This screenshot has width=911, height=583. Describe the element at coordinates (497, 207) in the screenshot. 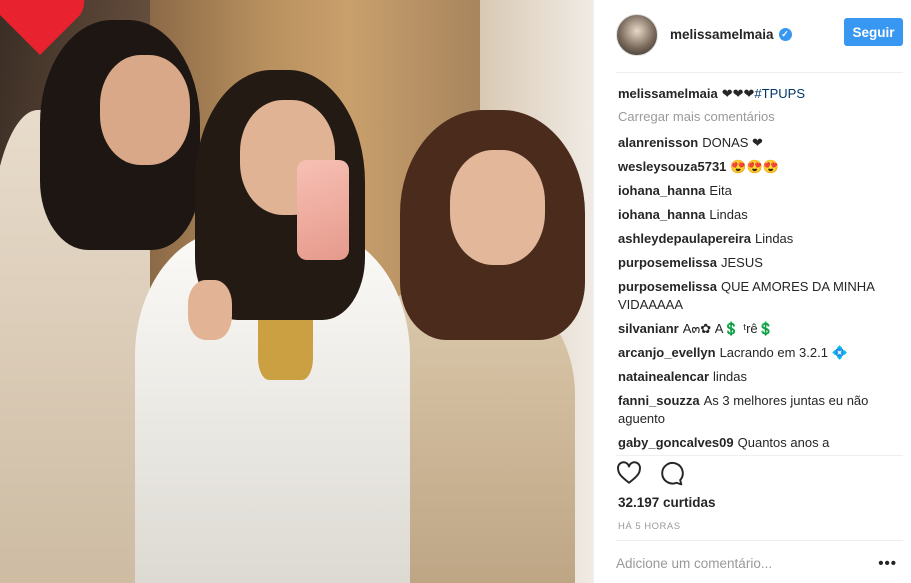

I see `person-right-face` at that location.